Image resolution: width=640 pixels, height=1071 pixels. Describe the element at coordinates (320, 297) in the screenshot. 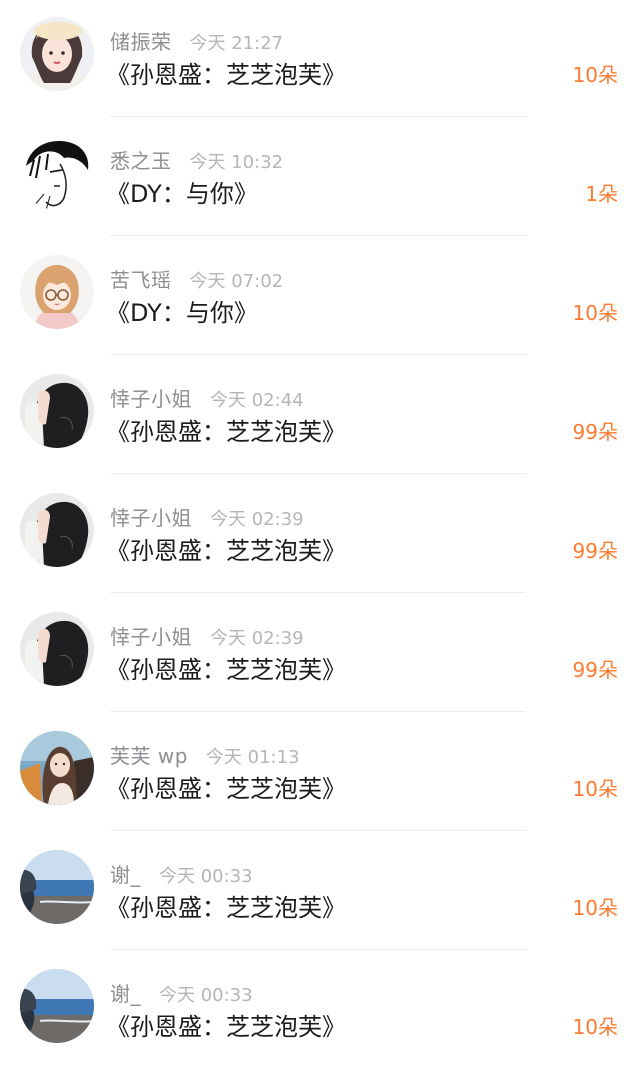

I see `list-item: 苦飞瑶 今天 07:02 《DY：与你》 10朵` at that location.